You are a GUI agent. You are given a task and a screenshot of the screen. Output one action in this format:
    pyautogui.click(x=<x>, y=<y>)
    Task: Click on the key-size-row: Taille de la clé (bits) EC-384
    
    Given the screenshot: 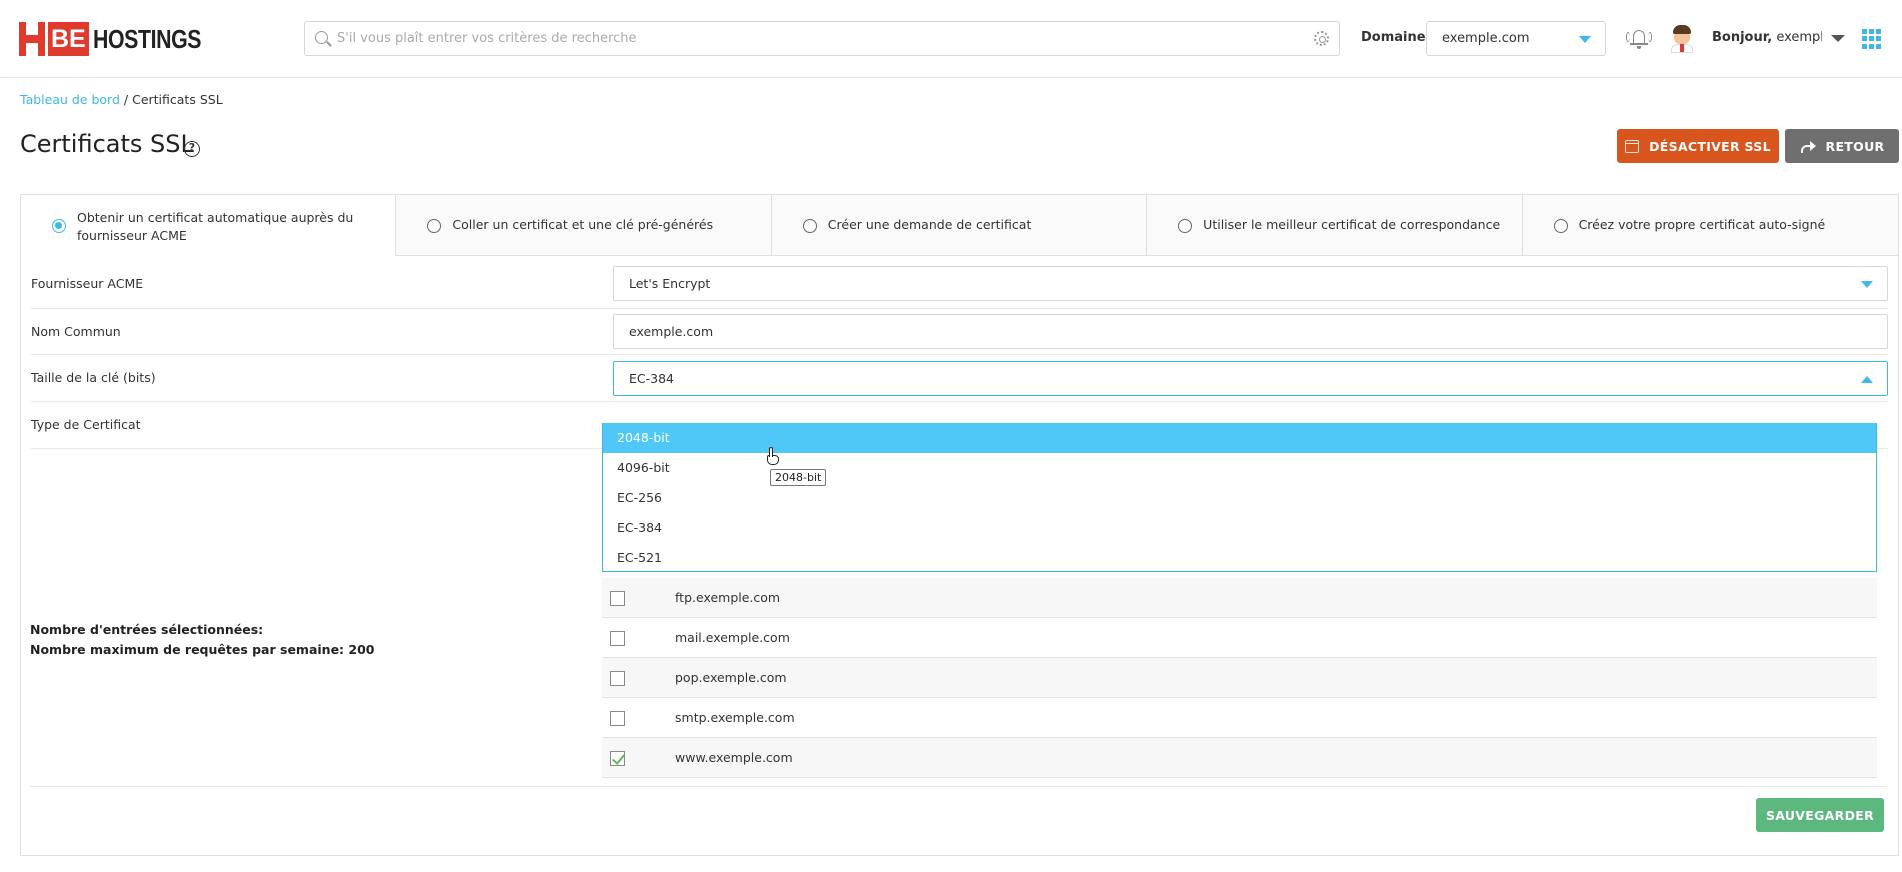 What is the action you would take?
    pyautogui.click(x=959, y=378)
    